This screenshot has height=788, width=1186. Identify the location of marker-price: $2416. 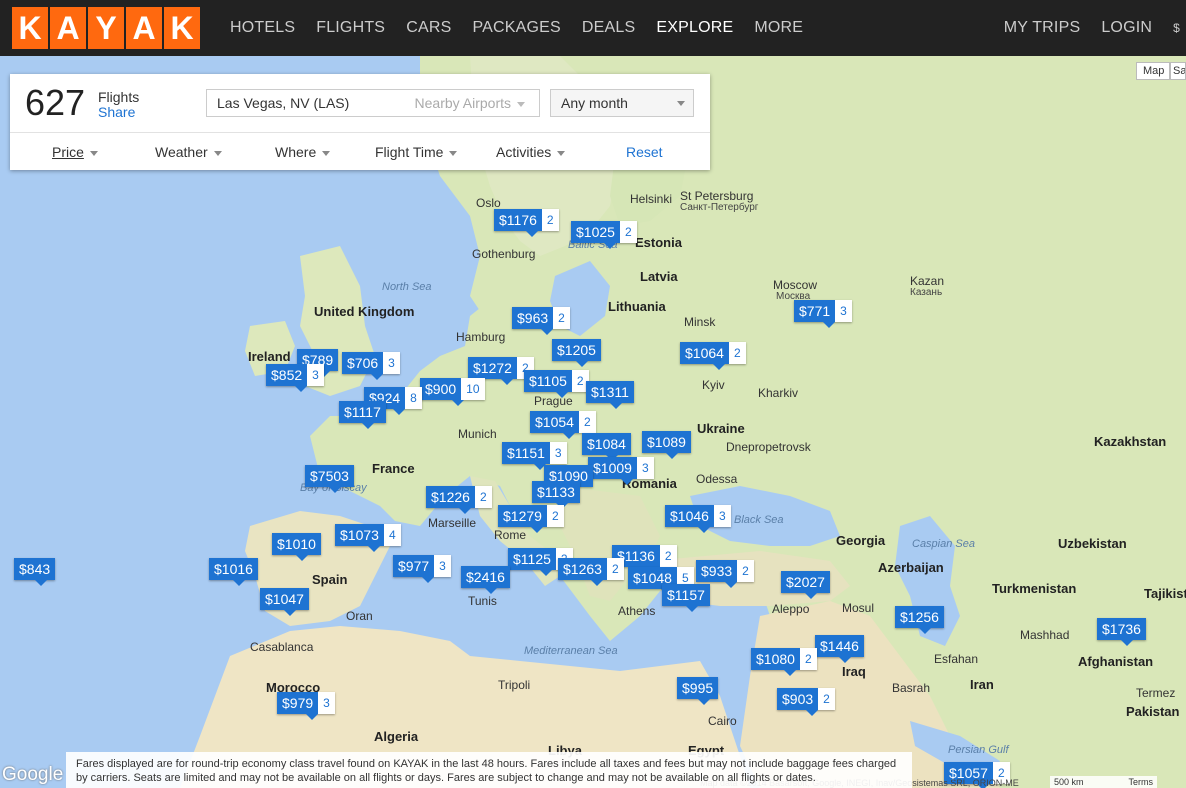
(485, 577).